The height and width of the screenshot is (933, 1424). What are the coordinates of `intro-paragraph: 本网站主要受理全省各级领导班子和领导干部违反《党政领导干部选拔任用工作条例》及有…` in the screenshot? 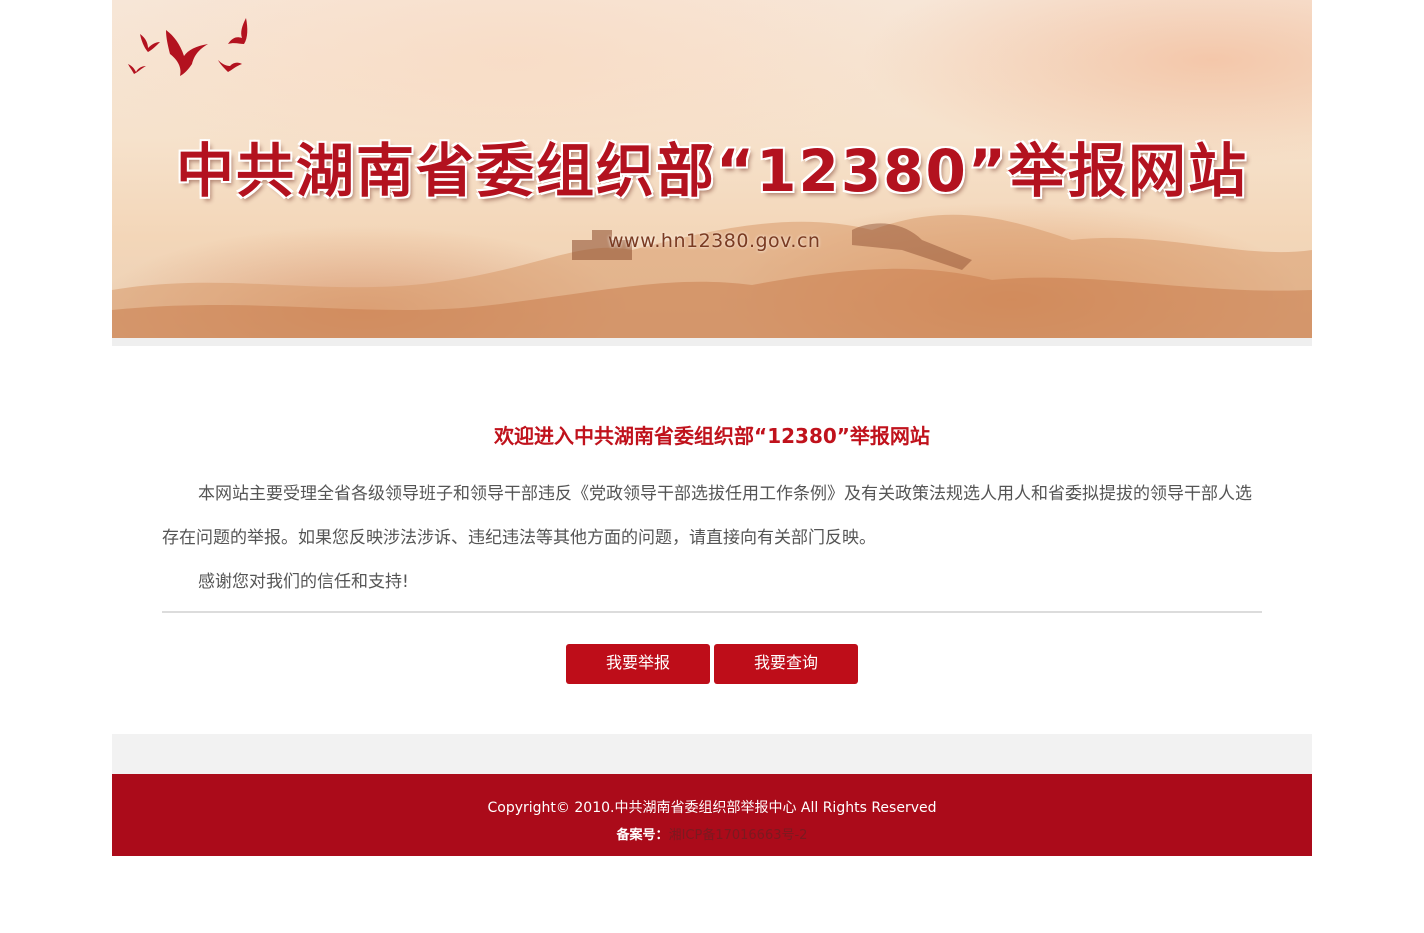 It's located at (707, 516).